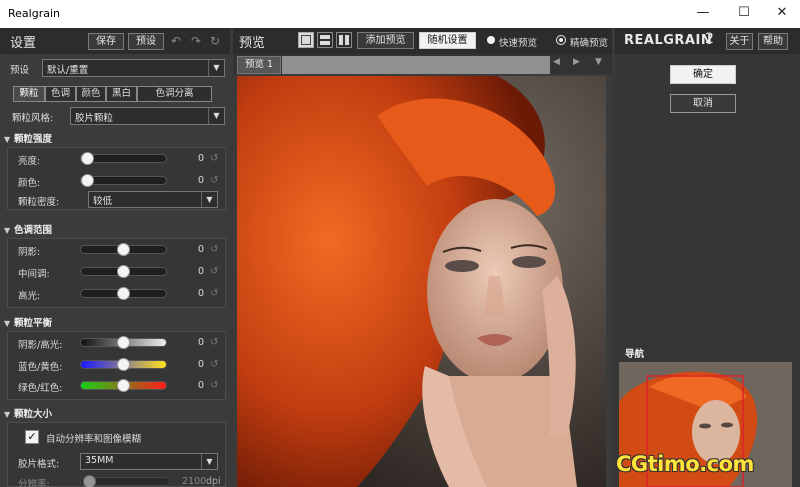 The height and width of the screenshot is (487, 800). Describe the element at coordinates (33, 139) in the screenshot. I see `section-title: 颗粒强度` at that location.